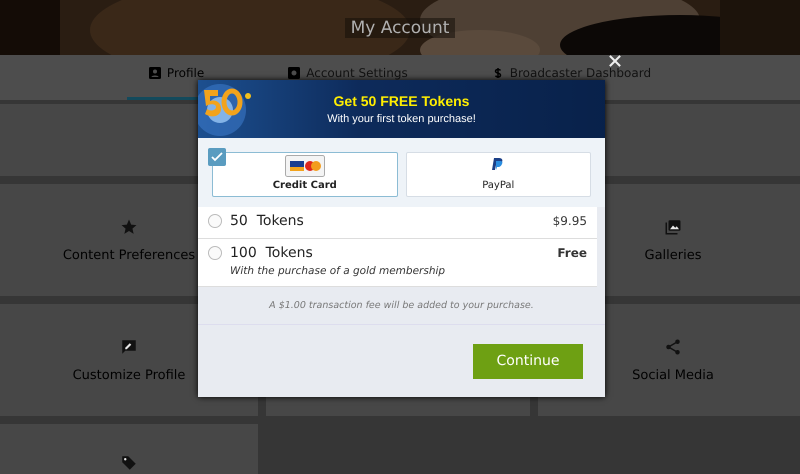  Describe the element at coordinates (498, 174) in the screenshot. I see `payment-option: PayPal` at that location.